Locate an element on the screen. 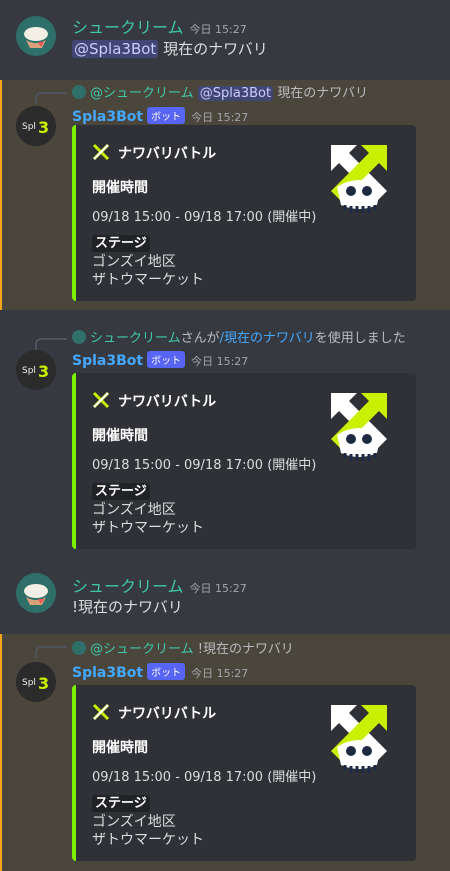  message-content: @Spla3Bot 現在のナワバリ is located at coordinates (170, 48).